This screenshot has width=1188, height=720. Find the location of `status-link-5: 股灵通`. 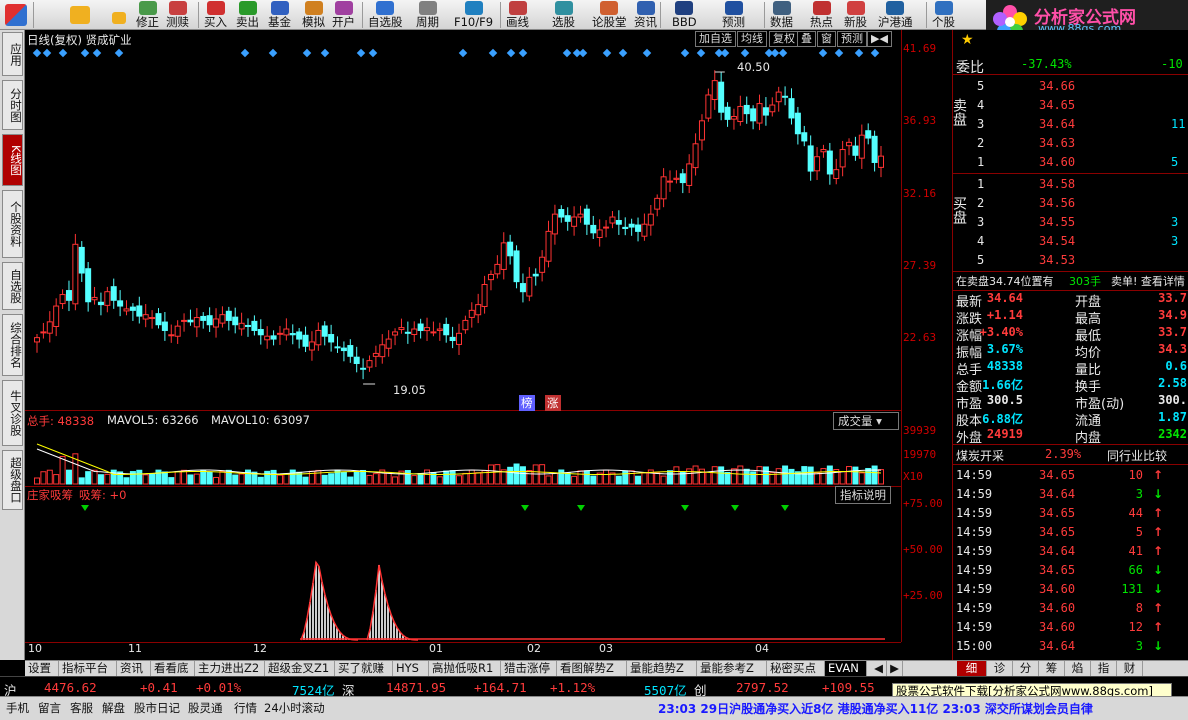

status-link-5: 股灵通 is located at coordinates (205, 708).